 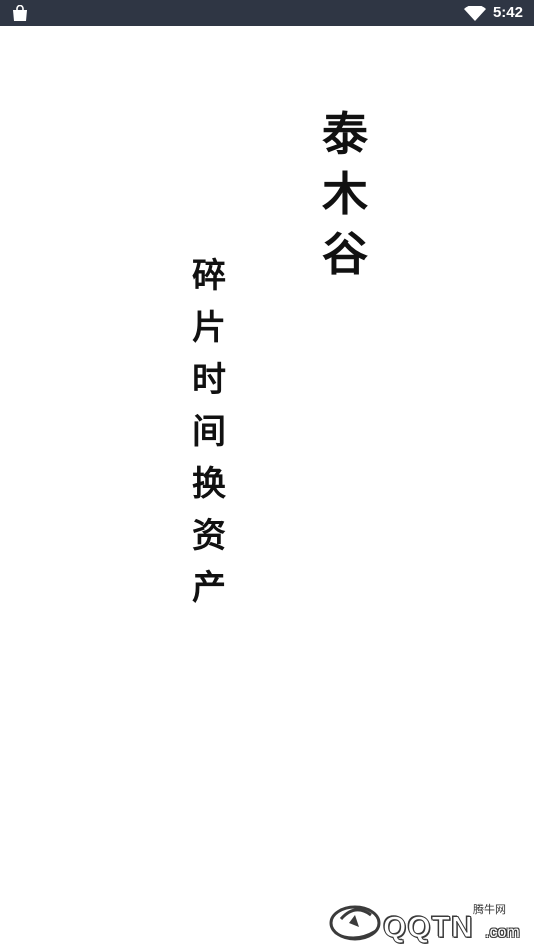 I want to click on watermark-suffix: .com, so click(x=502, y=932).